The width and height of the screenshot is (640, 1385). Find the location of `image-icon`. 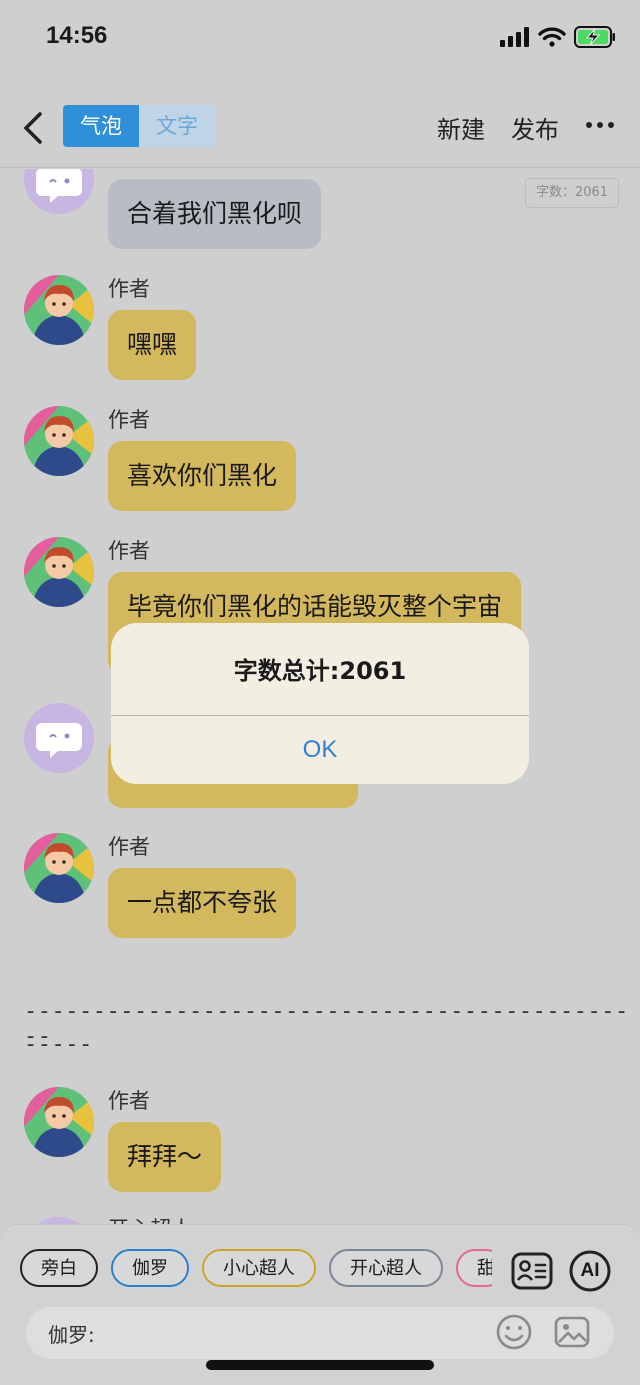

image-icon is located at coordinates (572, 1332).